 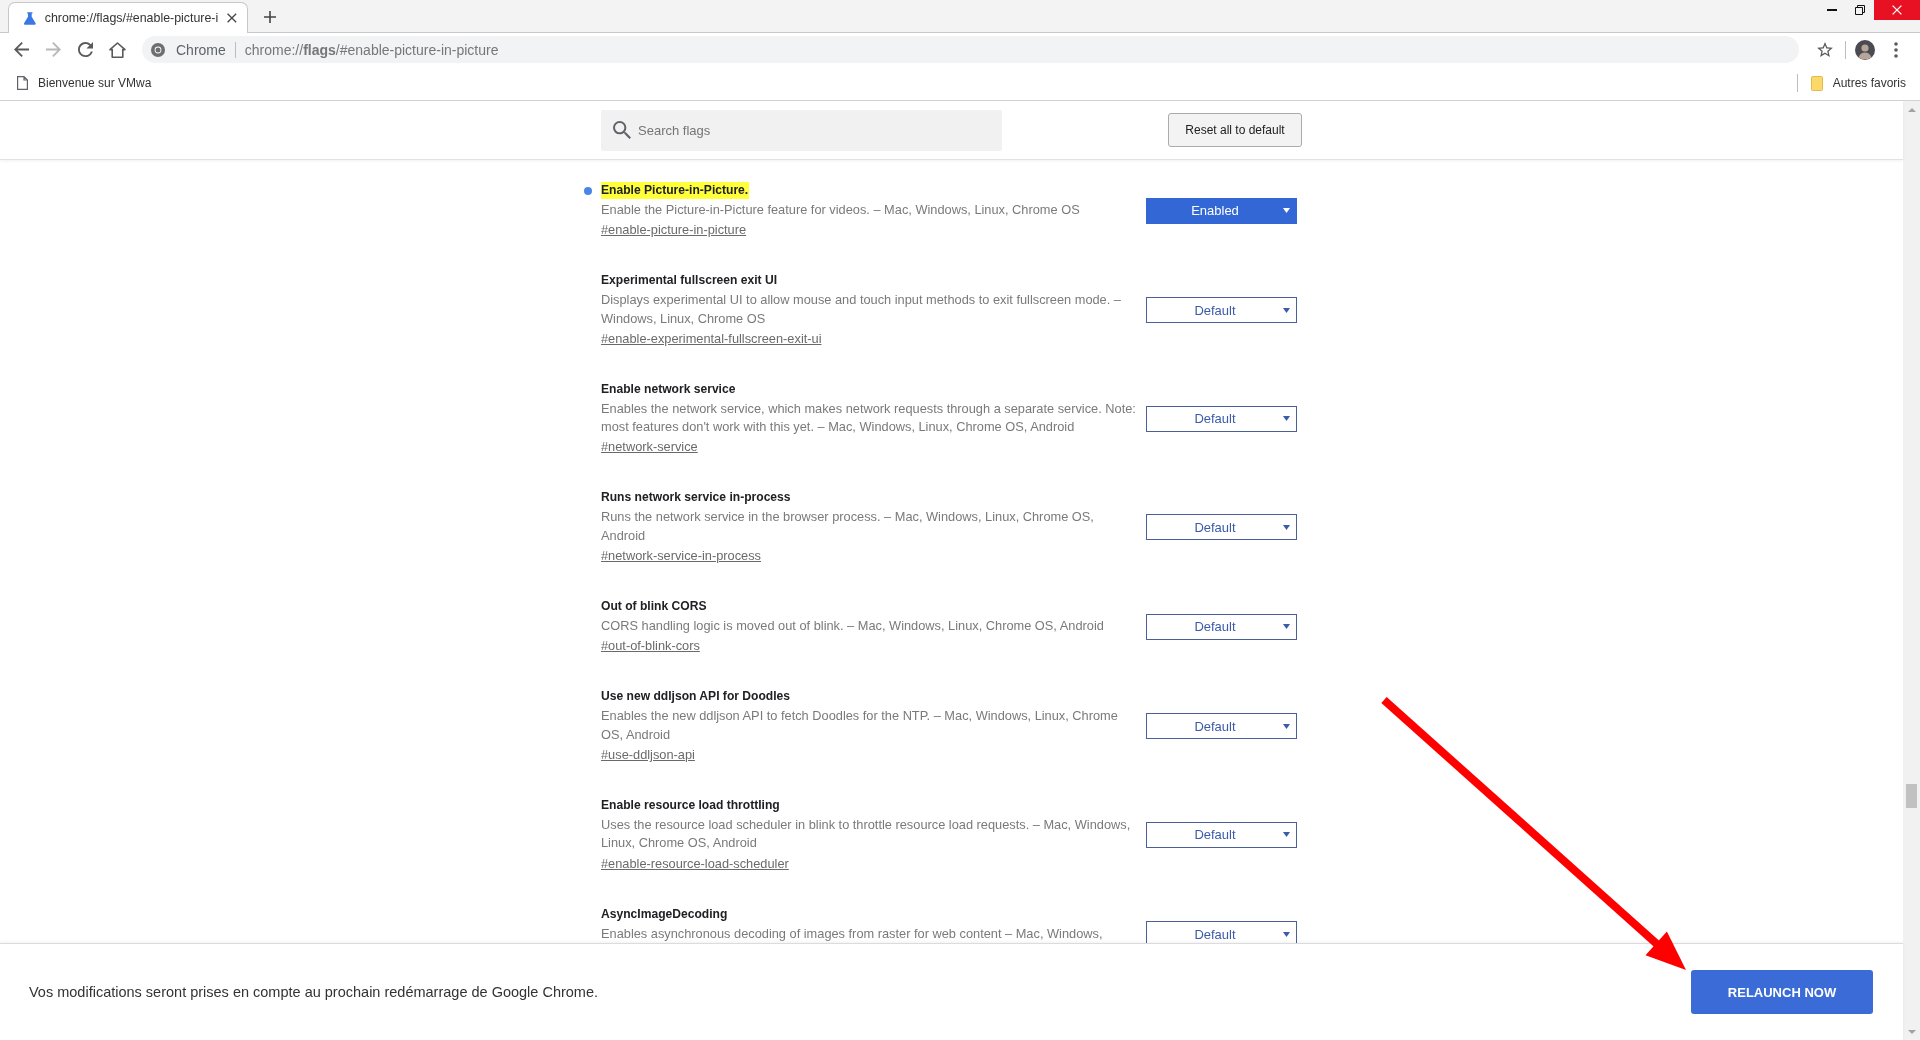 I want to click on flag-title: Use new ddljson API for Doodles, so click(x=696, y=697).